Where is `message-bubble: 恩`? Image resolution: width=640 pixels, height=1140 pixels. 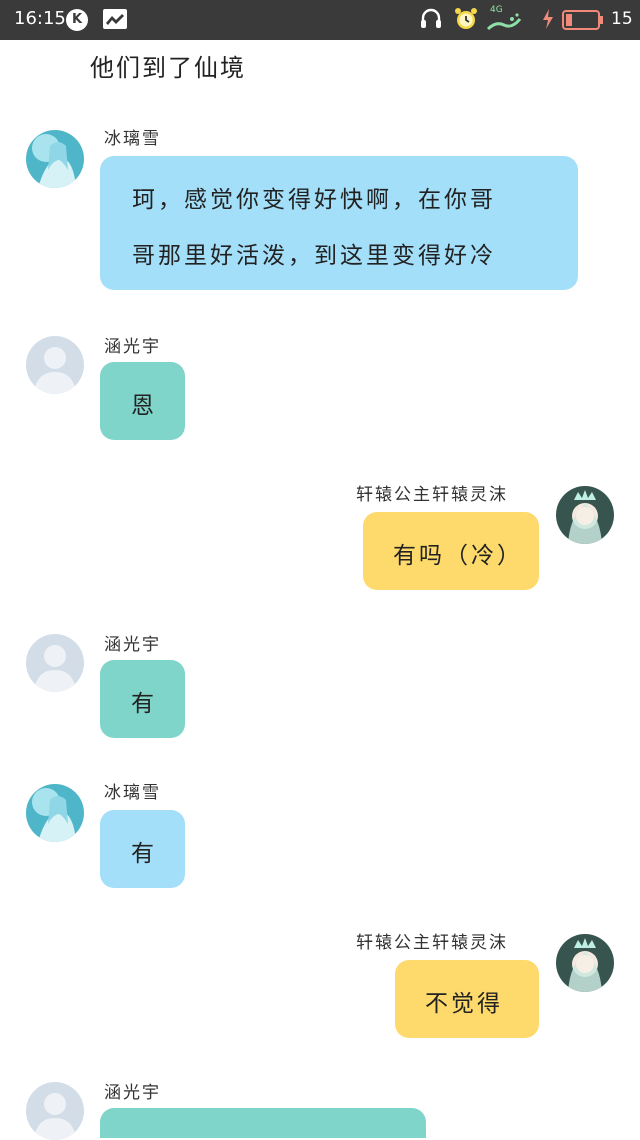 message-bubble: 恩 is located at coordinates (142, 401).